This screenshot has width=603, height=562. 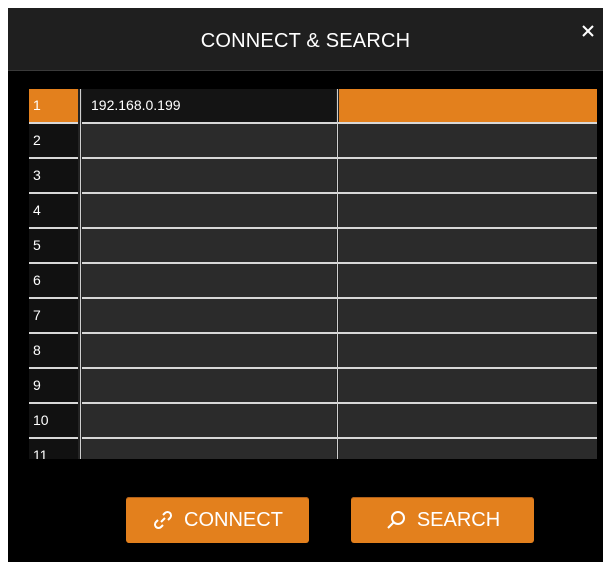 I want to click on row-number: 9, so click(x=53, y=385).